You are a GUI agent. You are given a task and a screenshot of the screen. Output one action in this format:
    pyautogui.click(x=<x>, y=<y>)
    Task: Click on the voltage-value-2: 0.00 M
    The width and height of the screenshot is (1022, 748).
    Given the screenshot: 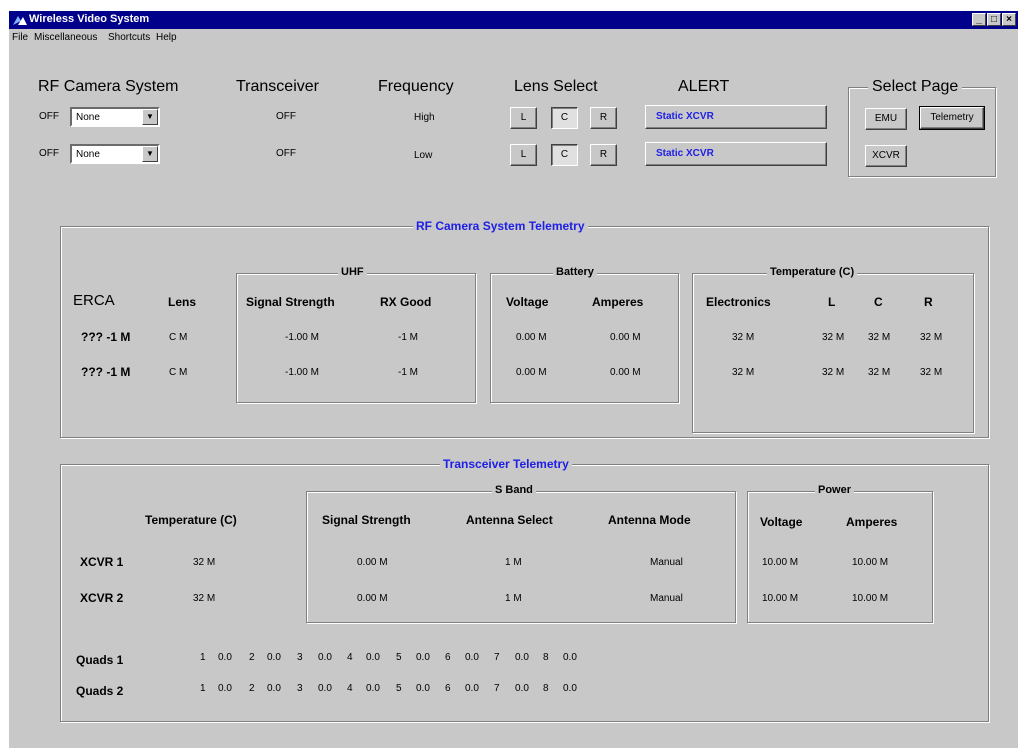 What is the action you would take?
    pyautogui.click(x=531, y=372)
    